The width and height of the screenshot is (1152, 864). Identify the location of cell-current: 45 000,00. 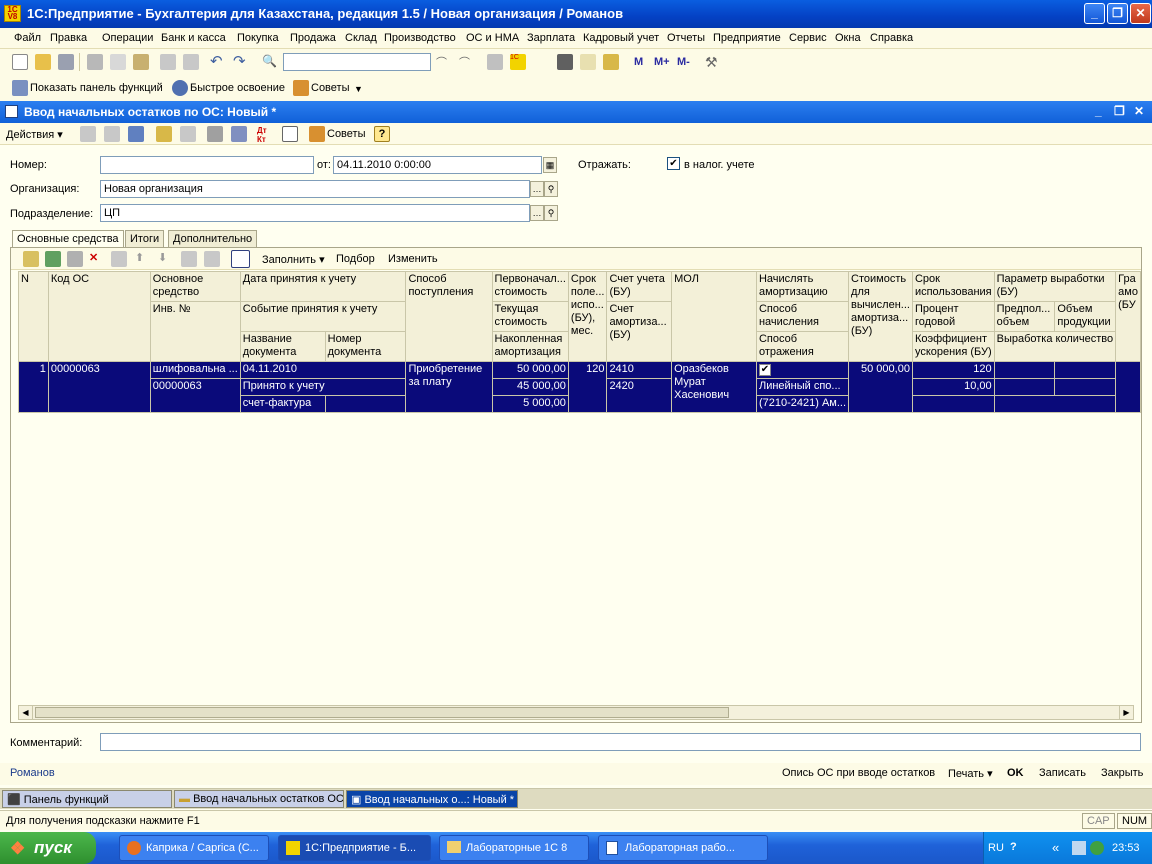
(530, 387).